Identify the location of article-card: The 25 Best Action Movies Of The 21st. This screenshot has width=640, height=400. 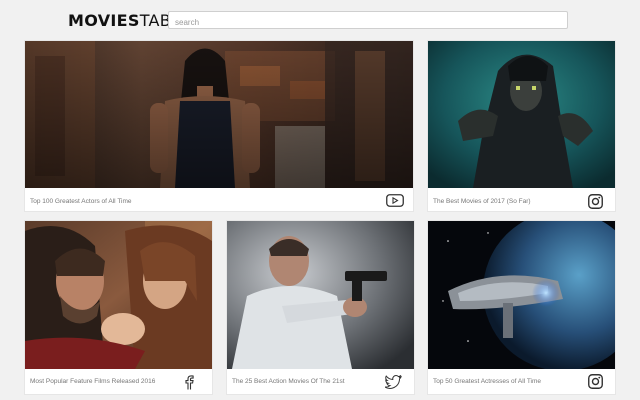
(320, 307).